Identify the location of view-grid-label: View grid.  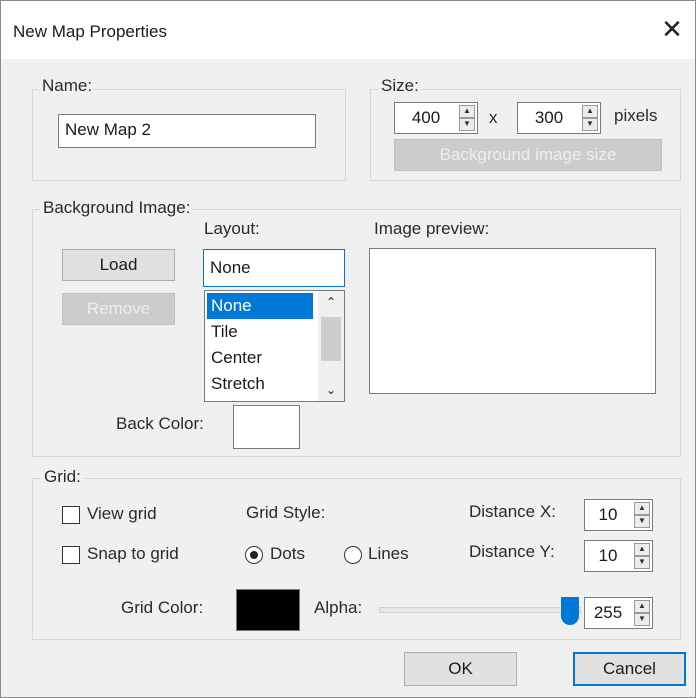
(122, 513).